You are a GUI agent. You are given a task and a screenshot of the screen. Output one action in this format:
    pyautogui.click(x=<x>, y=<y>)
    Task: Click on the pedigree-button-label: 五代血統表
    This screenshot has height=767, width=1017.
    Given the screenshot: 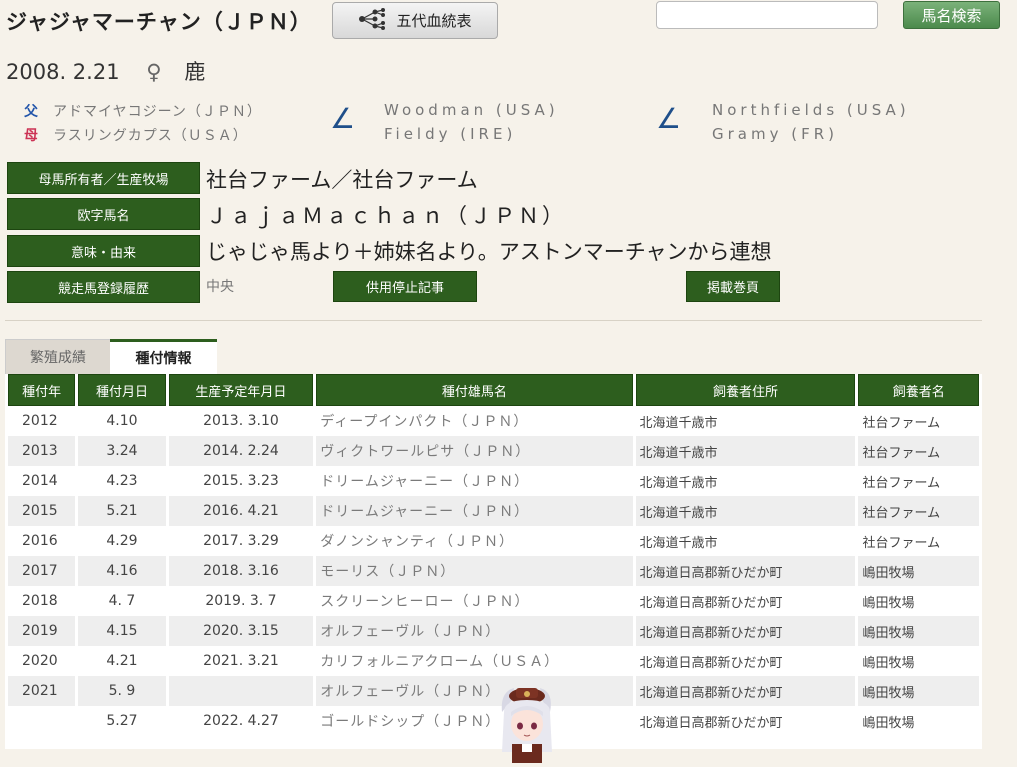 What is the action you would take?
    pyautogui.click(x=434, y=21)
    